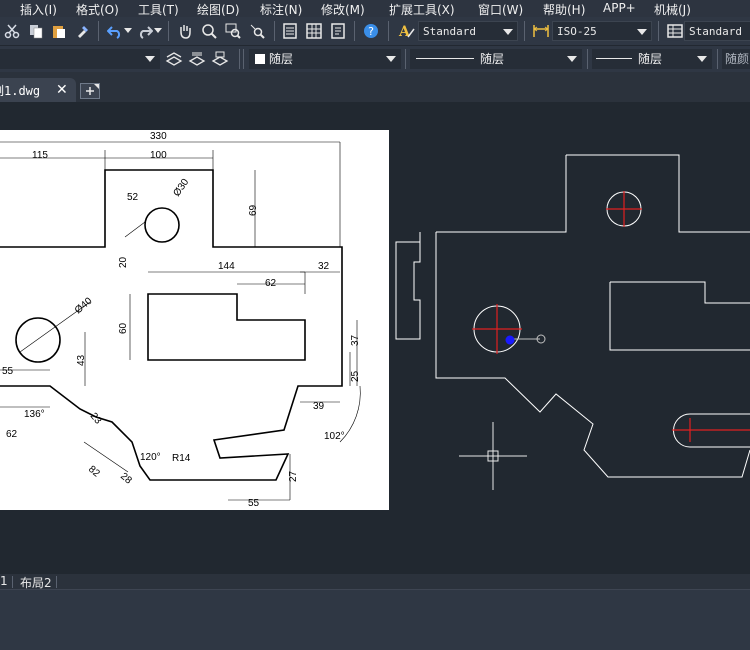  What do you see at coordinates (81, 360) in the screenshot?
I see `dim-text: 43` at bounding box center [81, 360].